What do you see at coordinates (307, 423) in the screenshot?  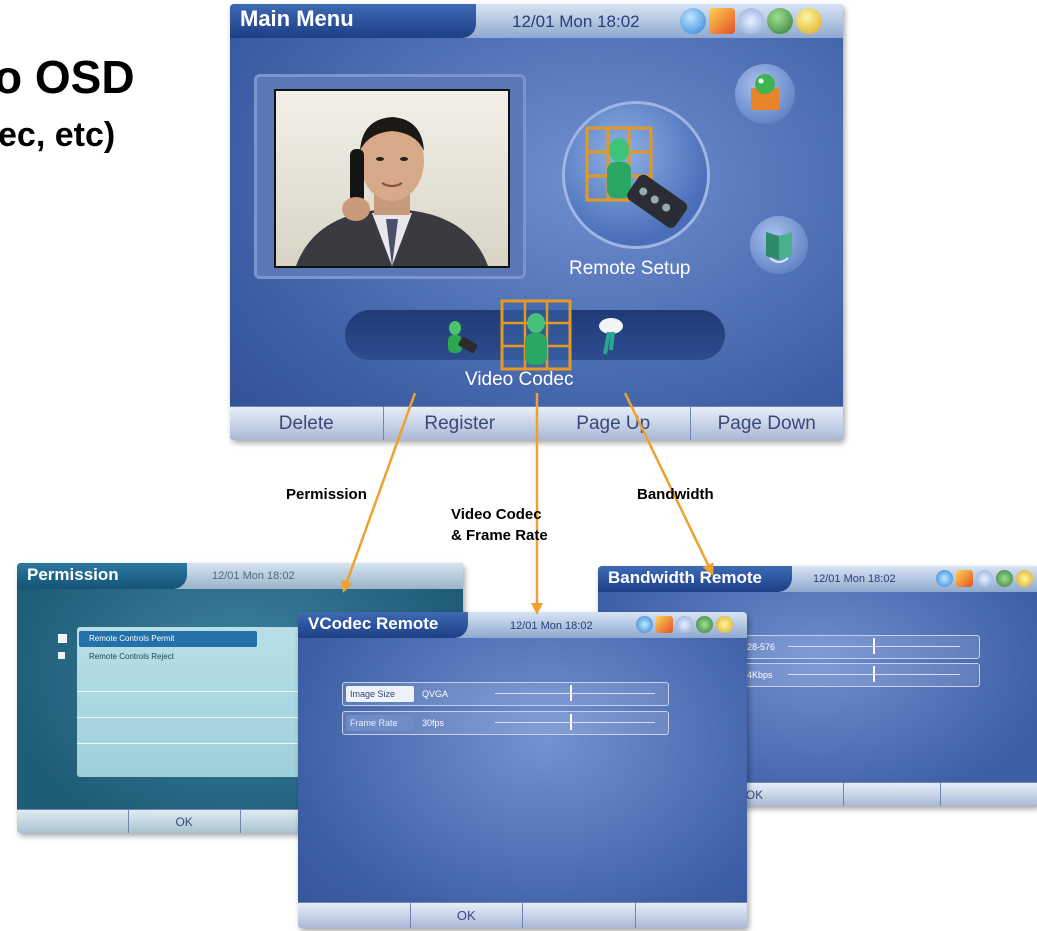 I see `delete-button: Delete` at bounding box center [307, 423].